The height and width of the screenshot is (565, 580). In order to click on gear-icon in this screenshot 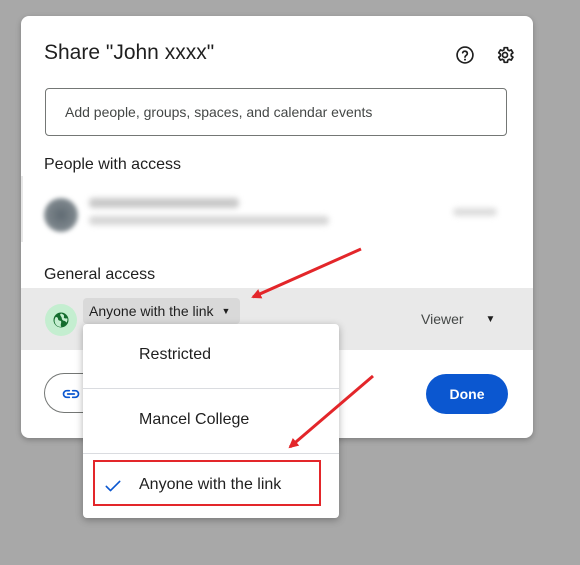, I will do `click(505, 55)`.